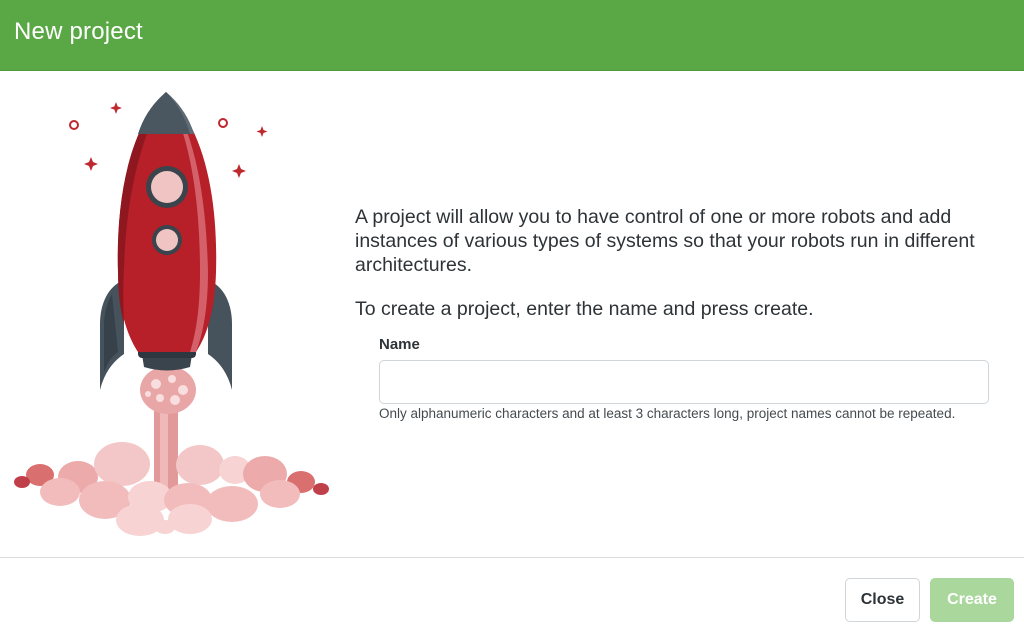 This screenshot has width=1024, height=642. What do you see at coordinates (684, 382) in the screenshot?
I see `project-name-input` at bounding box center [684, 382].